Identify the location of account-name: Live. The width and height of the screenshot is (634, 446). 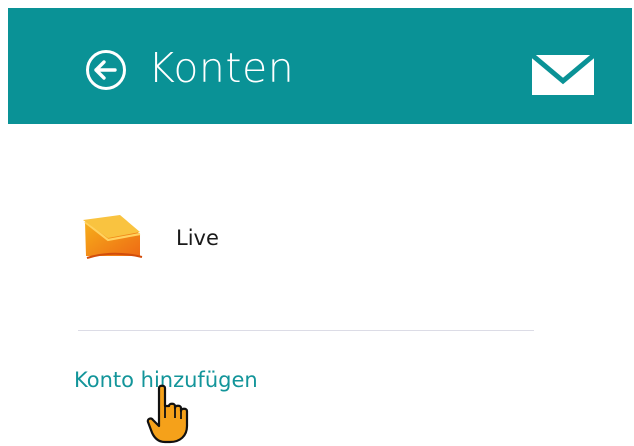
(197, 238).